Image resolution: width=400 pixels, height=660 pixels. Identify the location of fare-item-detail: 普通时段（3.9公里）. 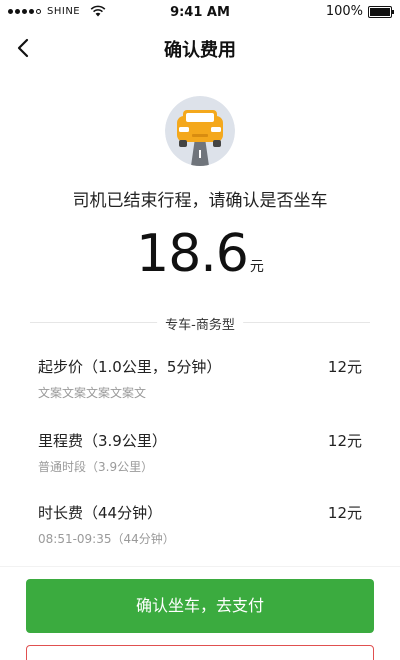
(96, 467).